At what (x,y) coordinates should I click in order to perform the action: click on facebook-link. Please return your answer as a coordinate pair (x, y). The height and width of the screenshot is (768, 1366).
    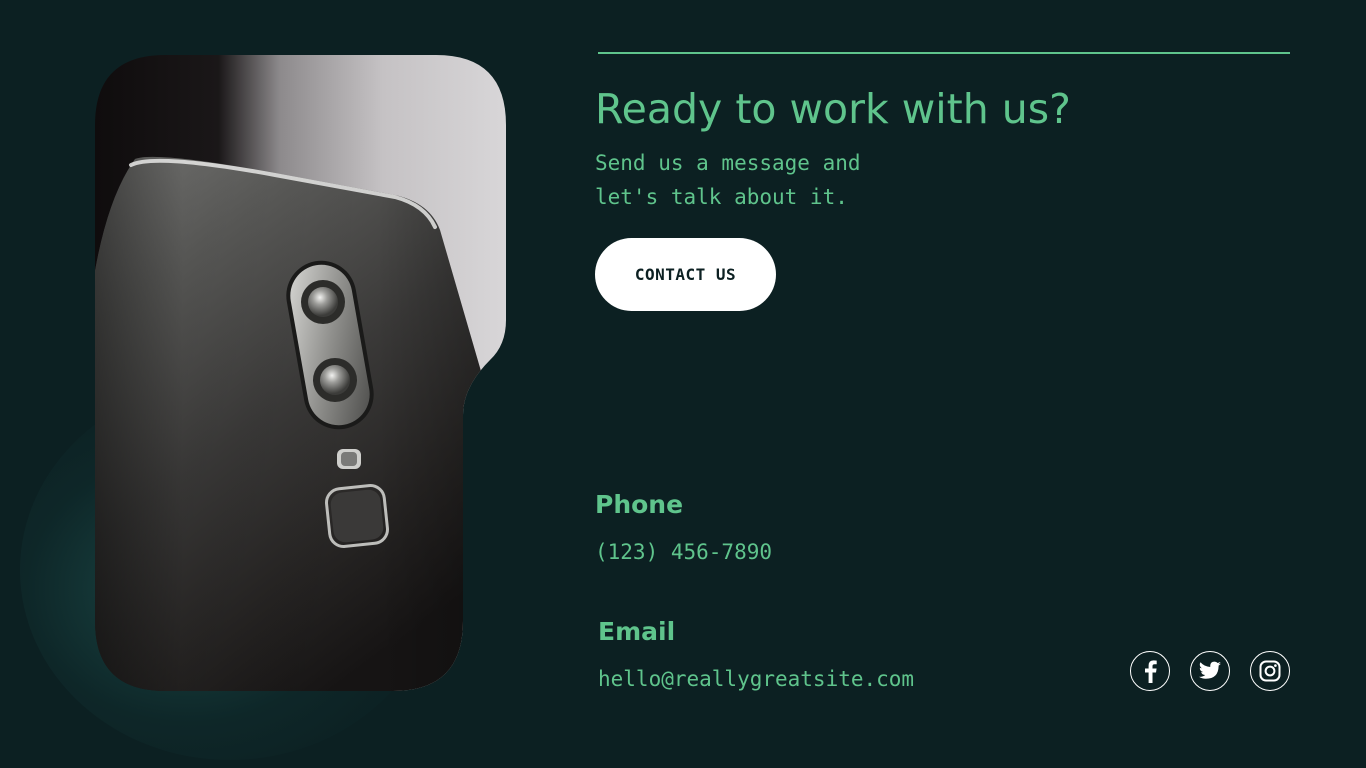
    Looking at the image, I should click on (1150, 671).